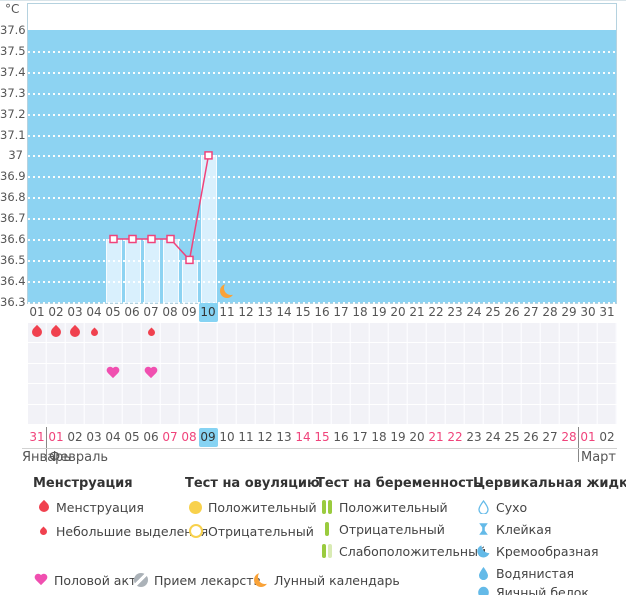 This screenshot has height=595, width=626. I want to click on calendar-date: 28, so click(569, 437).